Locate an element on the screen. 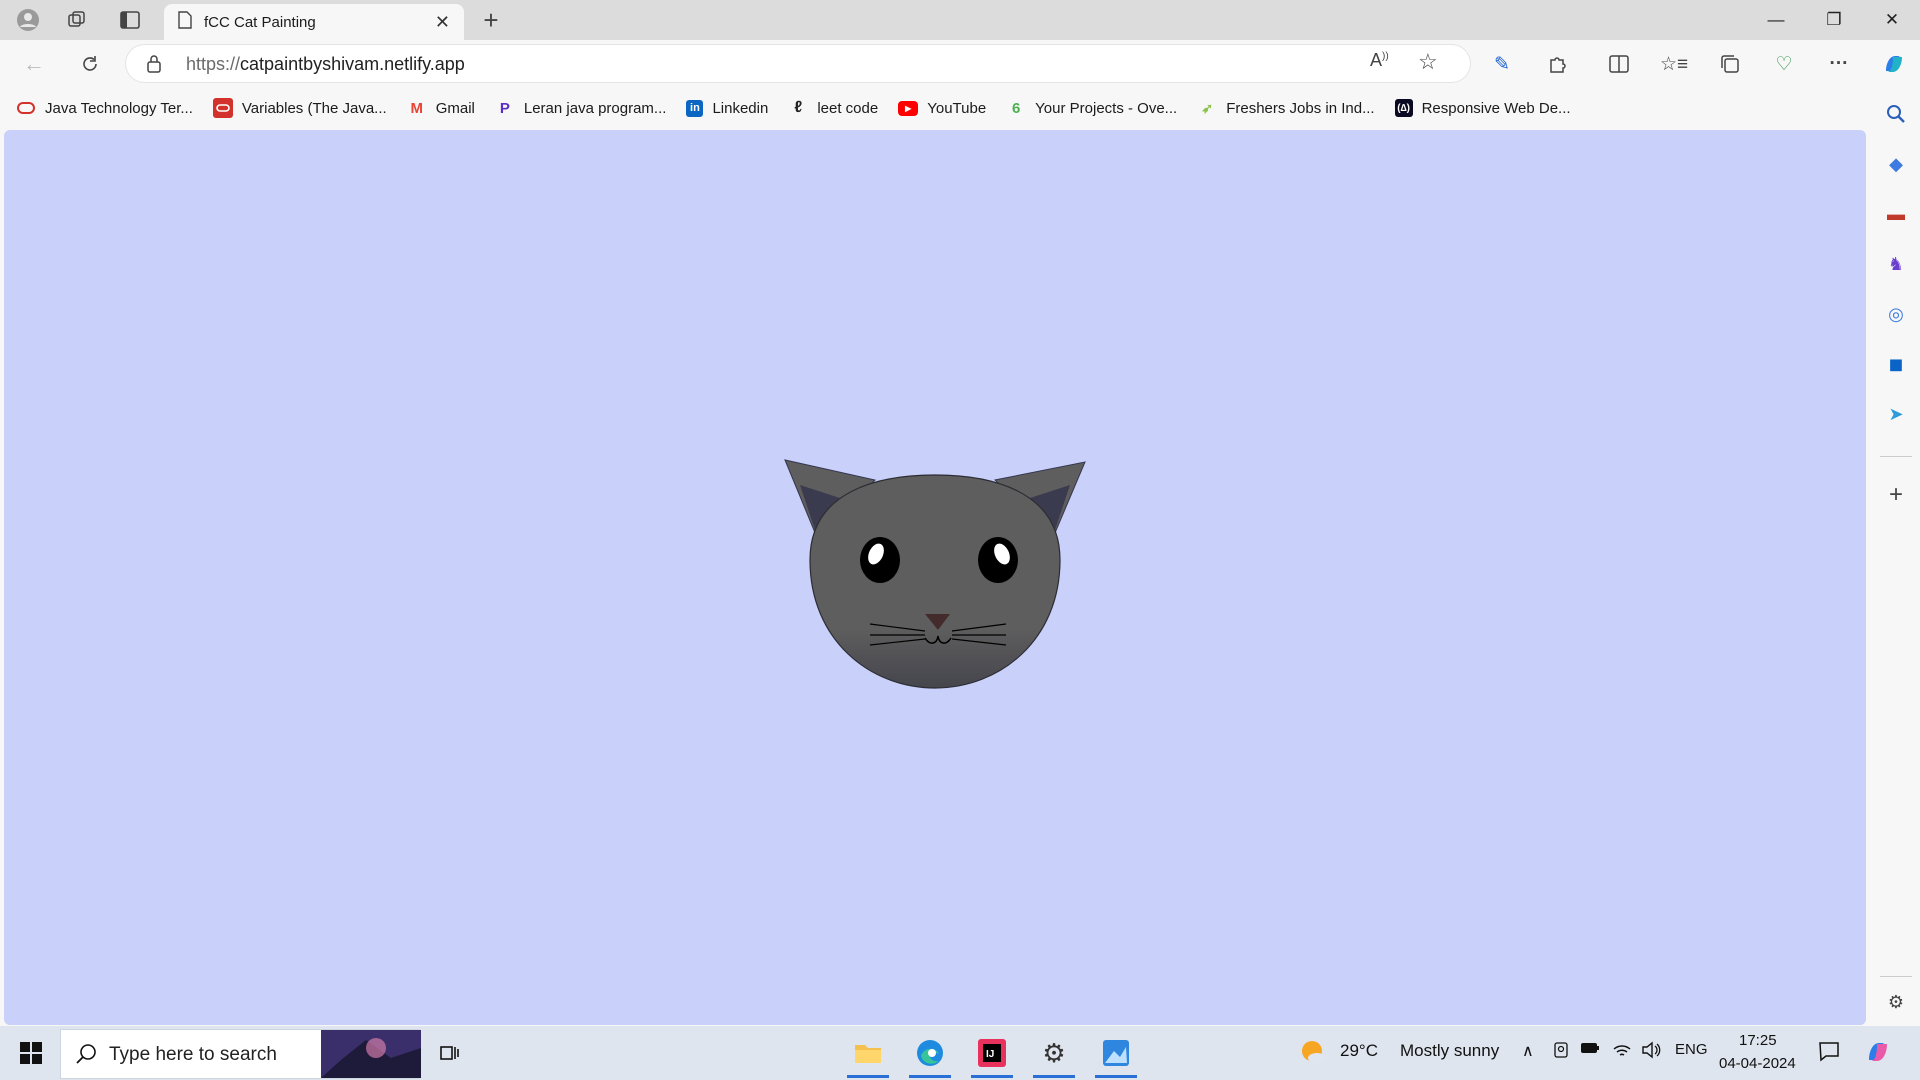 This screenshot has width=1920, height=1080. cat-painting is located at coordinates (935, 574).